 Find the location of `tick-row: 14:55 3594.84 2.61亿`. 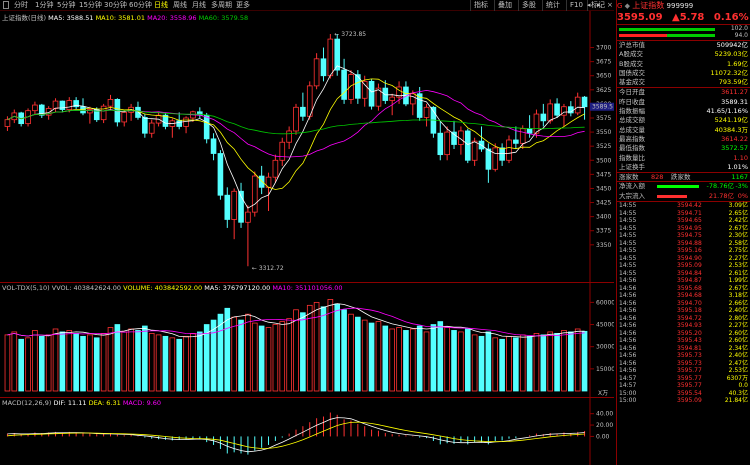

tick-row: 14:55 3594.84 2.61亿 is located at coordinates (683, 274).